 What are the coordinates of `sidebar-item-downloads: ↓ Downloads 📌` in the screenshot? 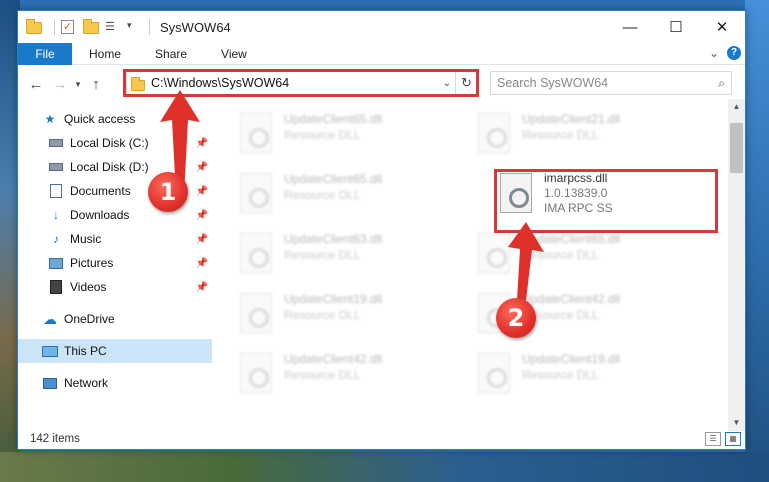 It's located at (115, 215).